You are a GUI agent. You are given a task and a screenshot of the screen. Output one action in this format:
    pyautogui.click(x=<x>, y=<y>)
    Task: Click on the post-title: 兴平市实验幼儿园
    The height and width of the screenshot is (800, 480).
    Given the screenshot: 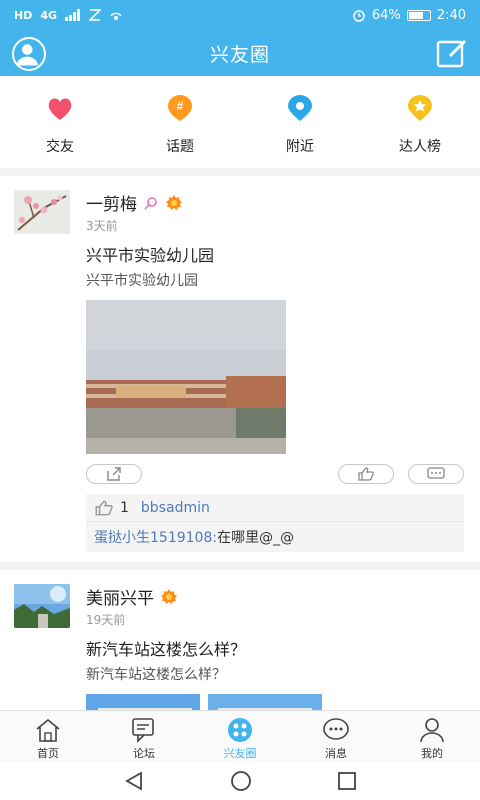 What is the action you would take?
    pyautogui.click(x=150, y=255)
    